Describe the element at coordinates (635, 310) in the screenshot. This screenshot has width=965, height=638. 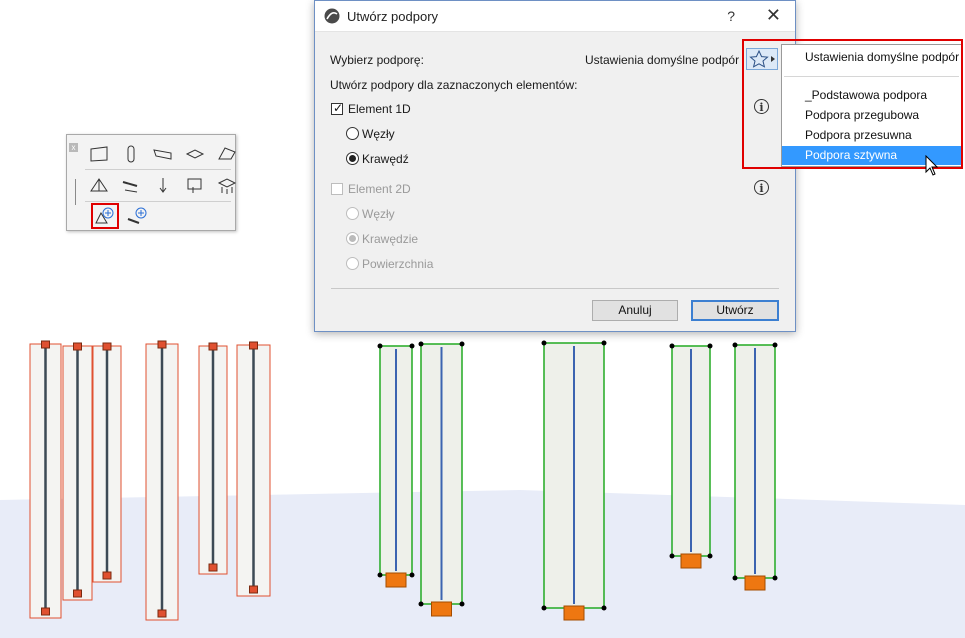
I see `cancel-button: Anuluj` at that location.